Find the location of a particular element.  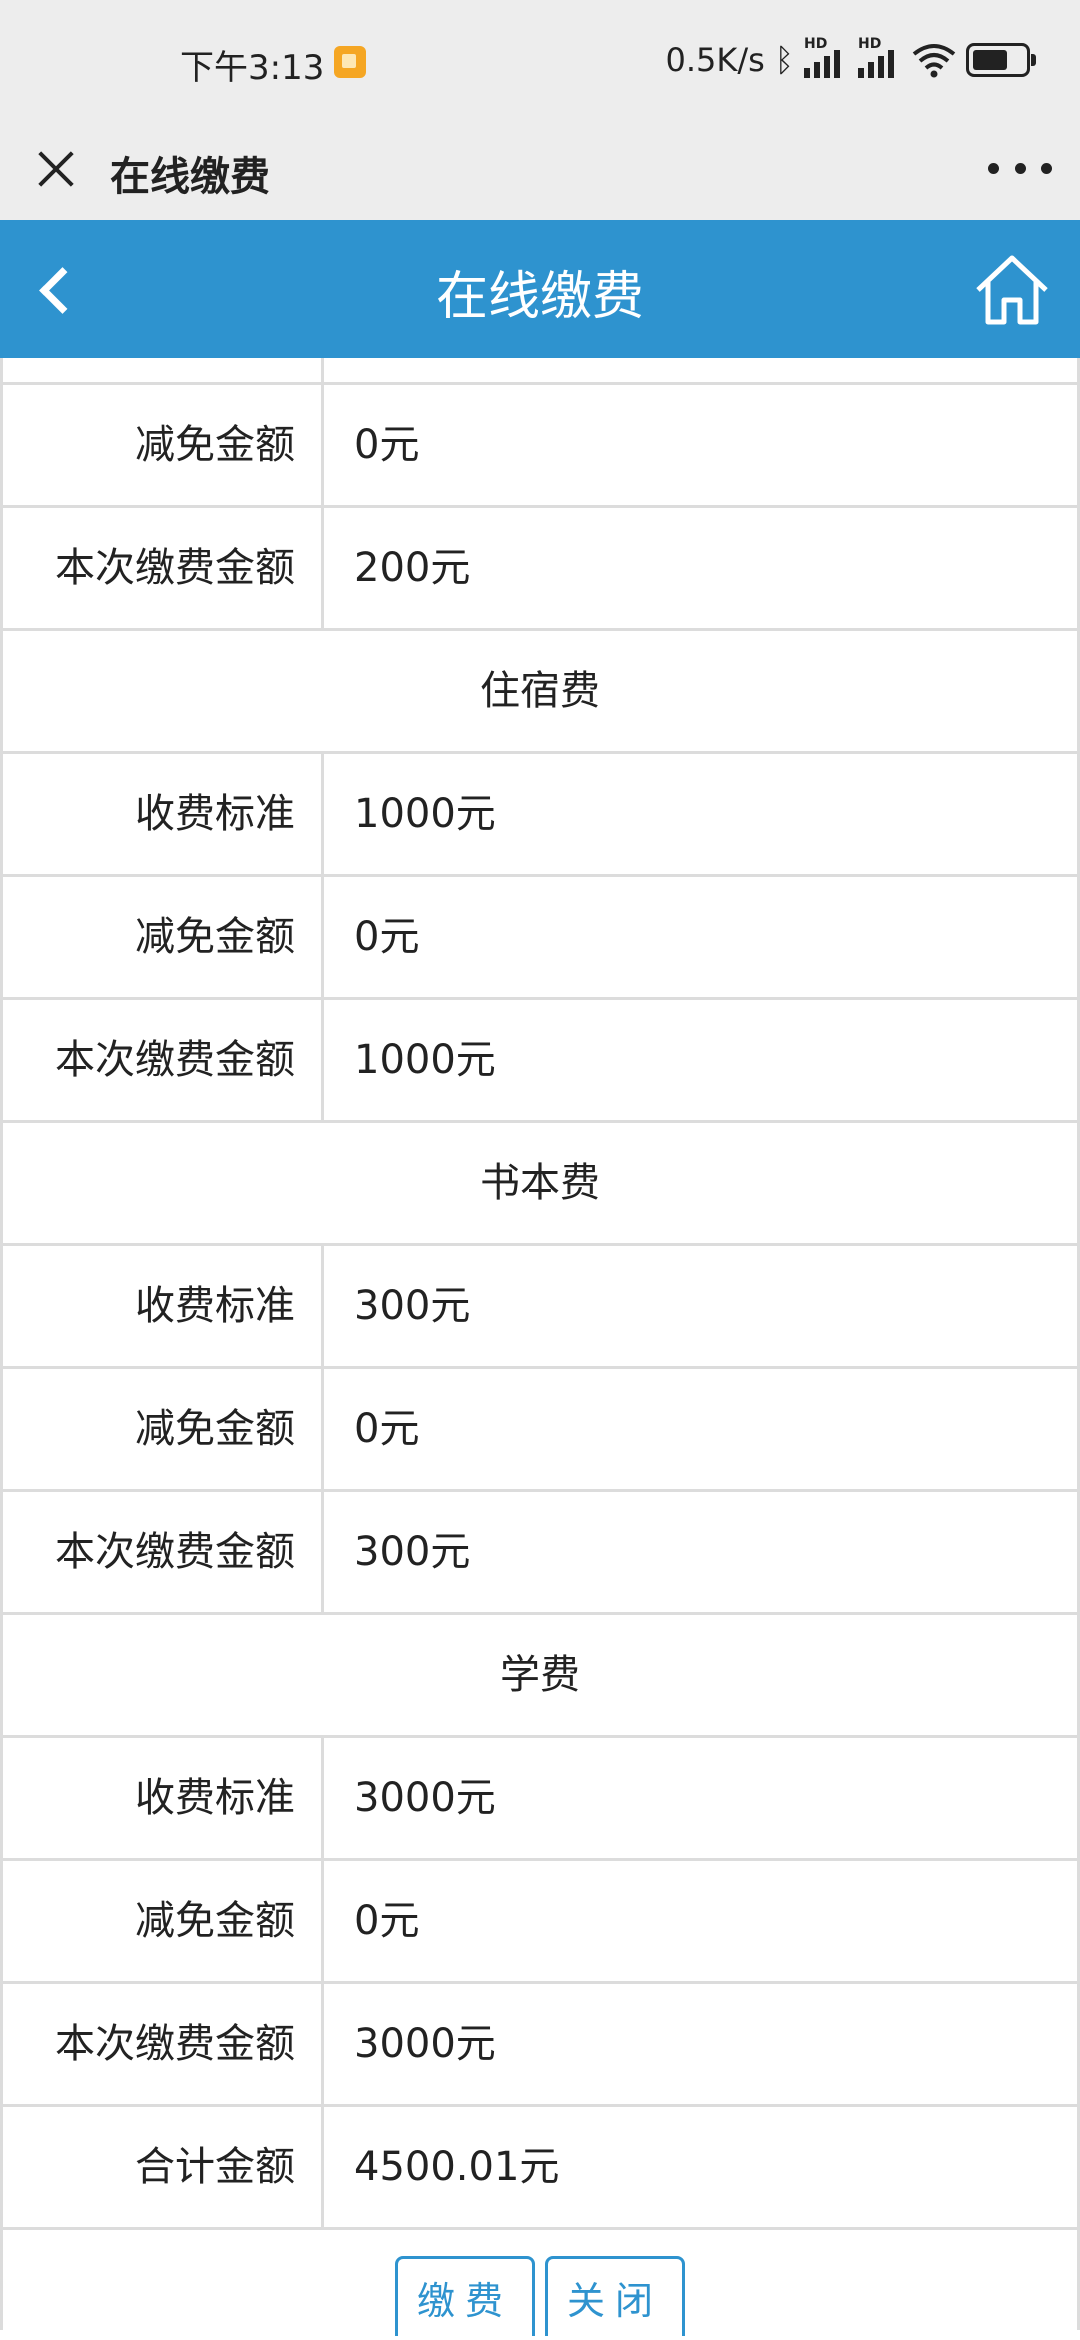

table-row: 本次缴费金额 1000元 is located at coordinates (540, 1061).